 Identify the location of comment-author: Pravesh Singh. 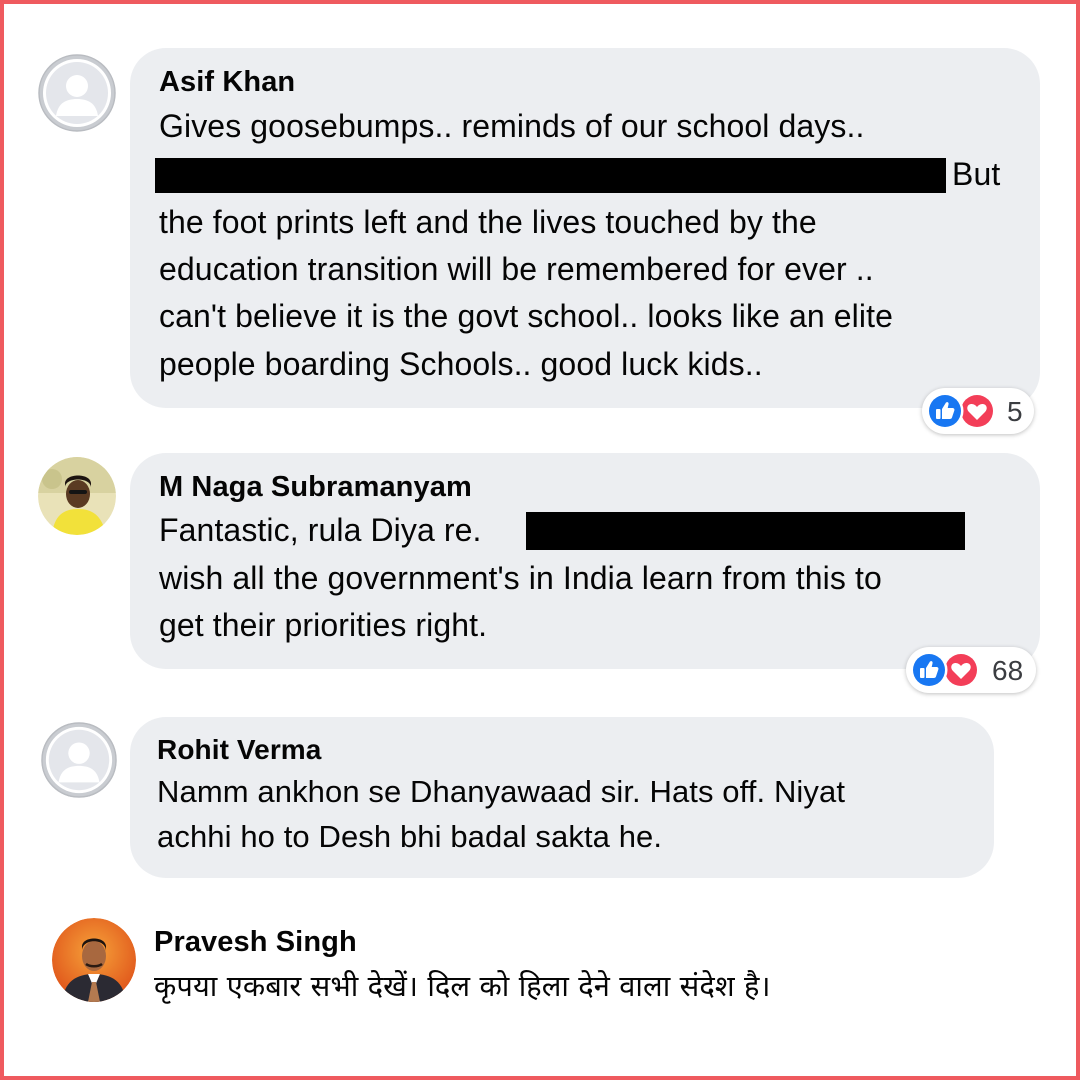
(255, 942).